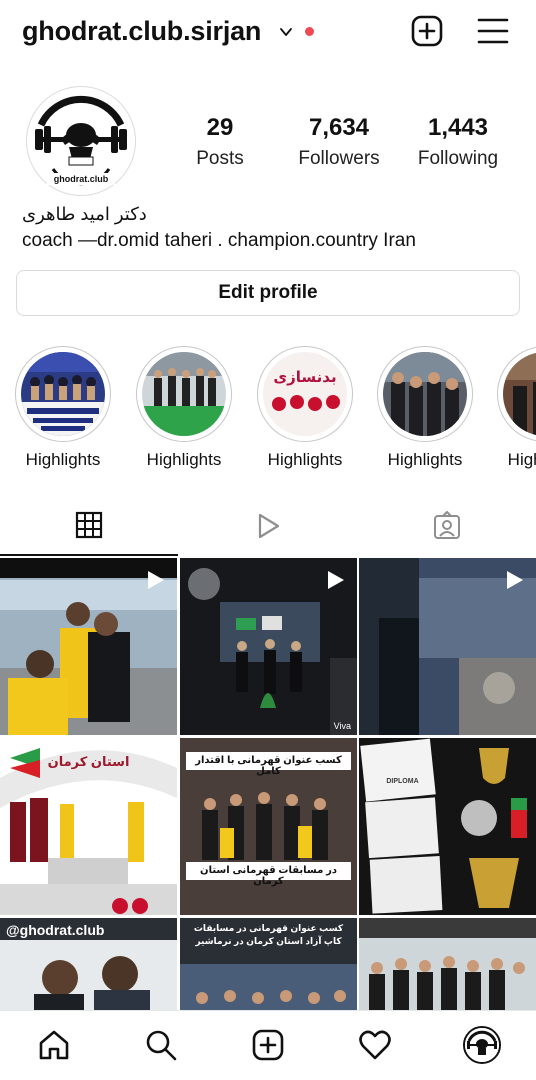 The image size is (536, 1080). Describe the element at coordinates (493, 31) in the screenshot. I see `menu-icon` at that location.